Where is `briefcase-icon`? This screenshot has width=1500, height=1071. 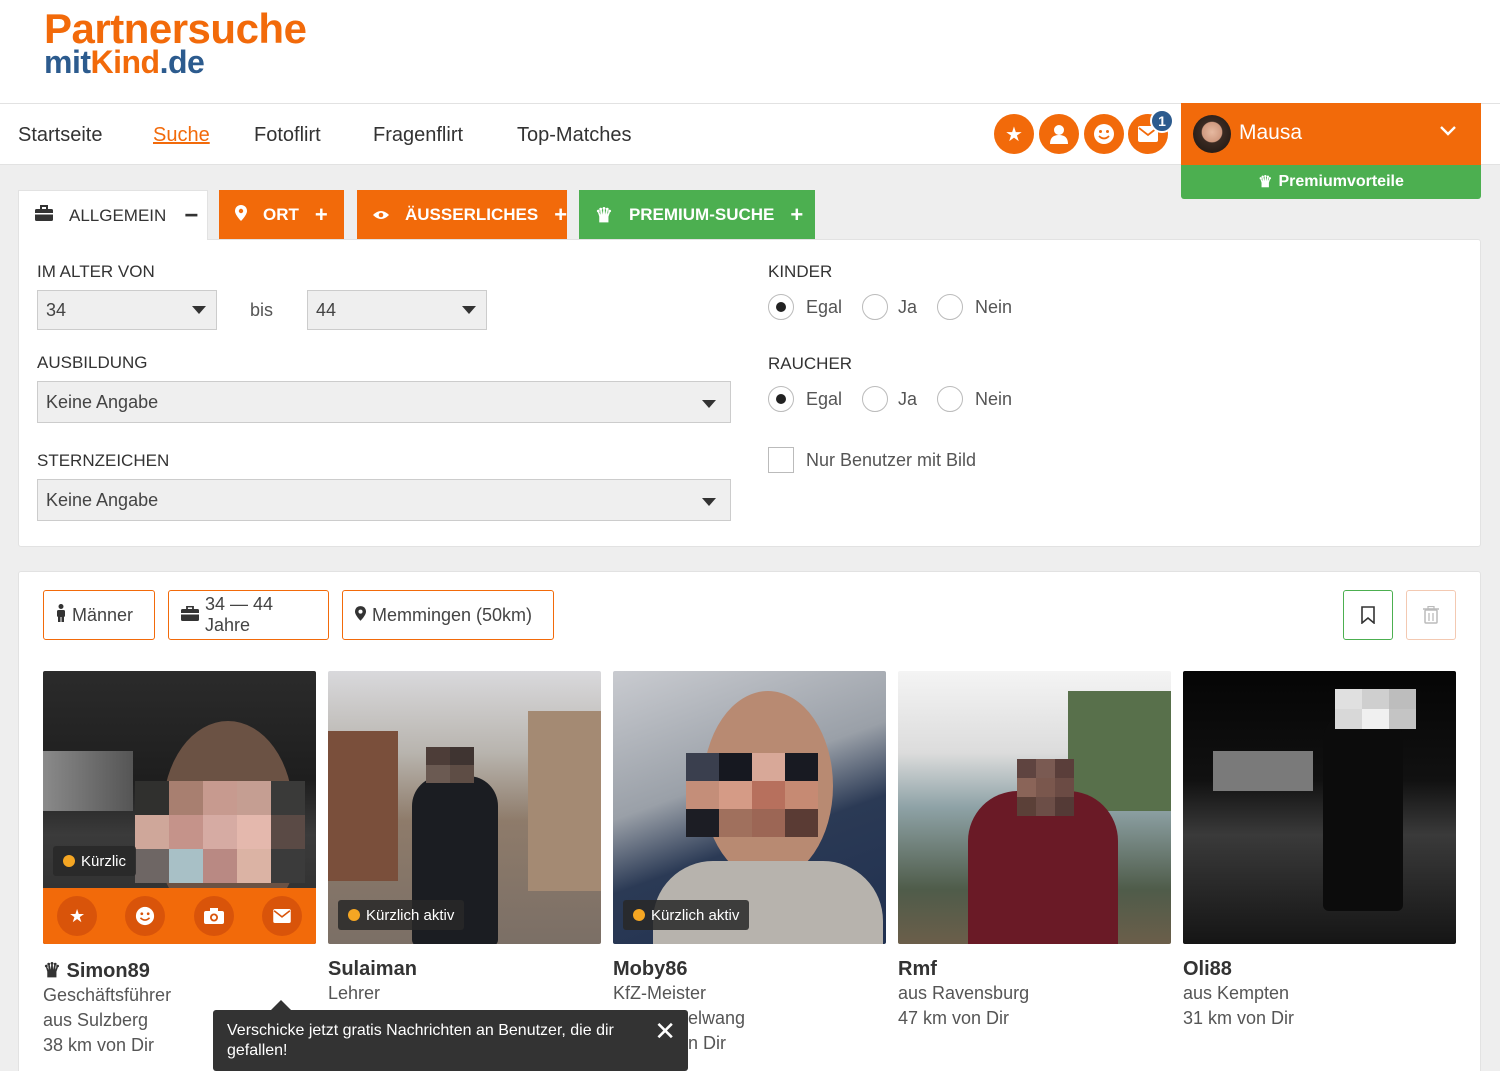 briefcase-icon is located at coordinates (44, 215).